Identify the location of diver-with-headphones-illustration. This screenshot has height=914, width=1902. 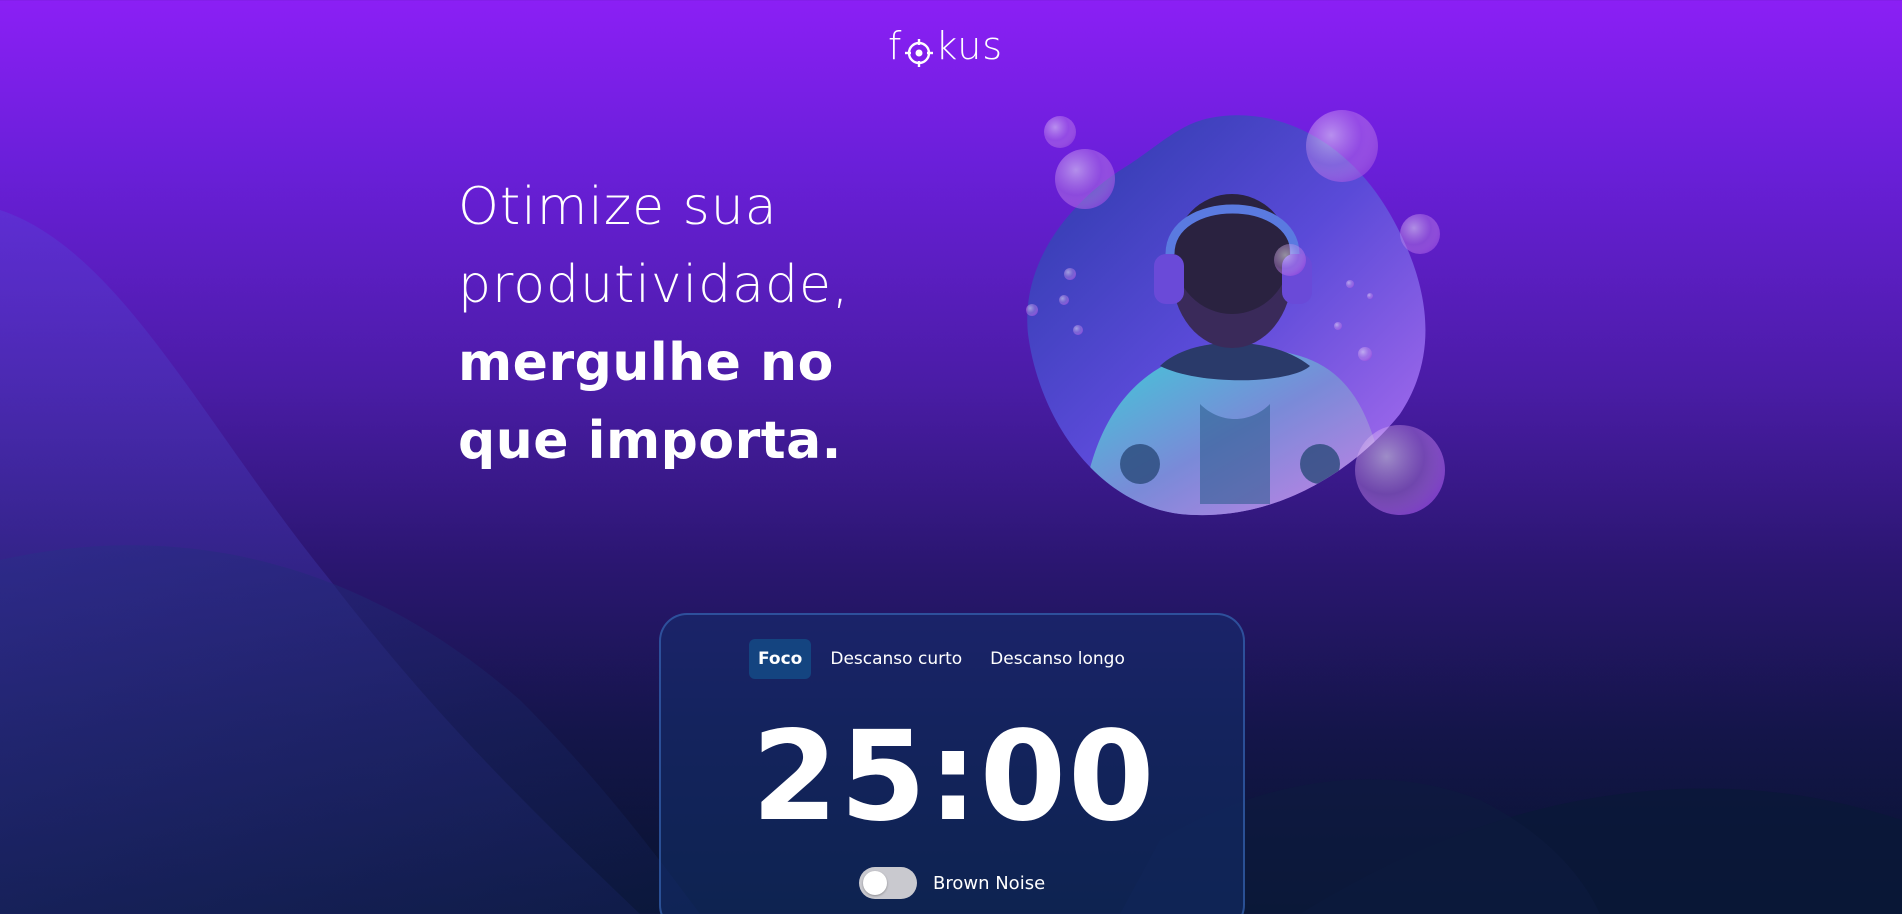
(1235, 313).